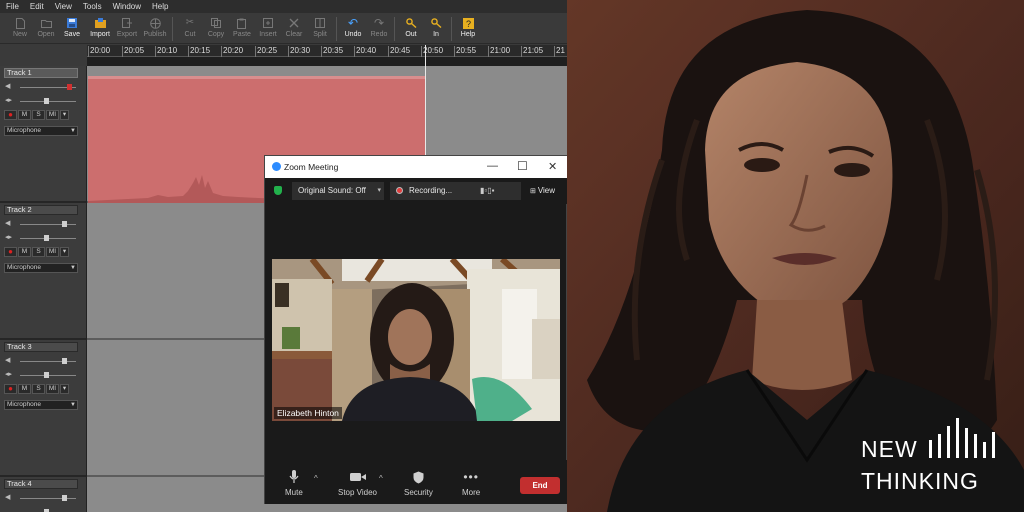 The height and width of the screenshot is (512, 1024). What do you see at coordinates (552, 166) in the screenshot?
I see `close-icon: ✕` at bounding box center [552, 166].